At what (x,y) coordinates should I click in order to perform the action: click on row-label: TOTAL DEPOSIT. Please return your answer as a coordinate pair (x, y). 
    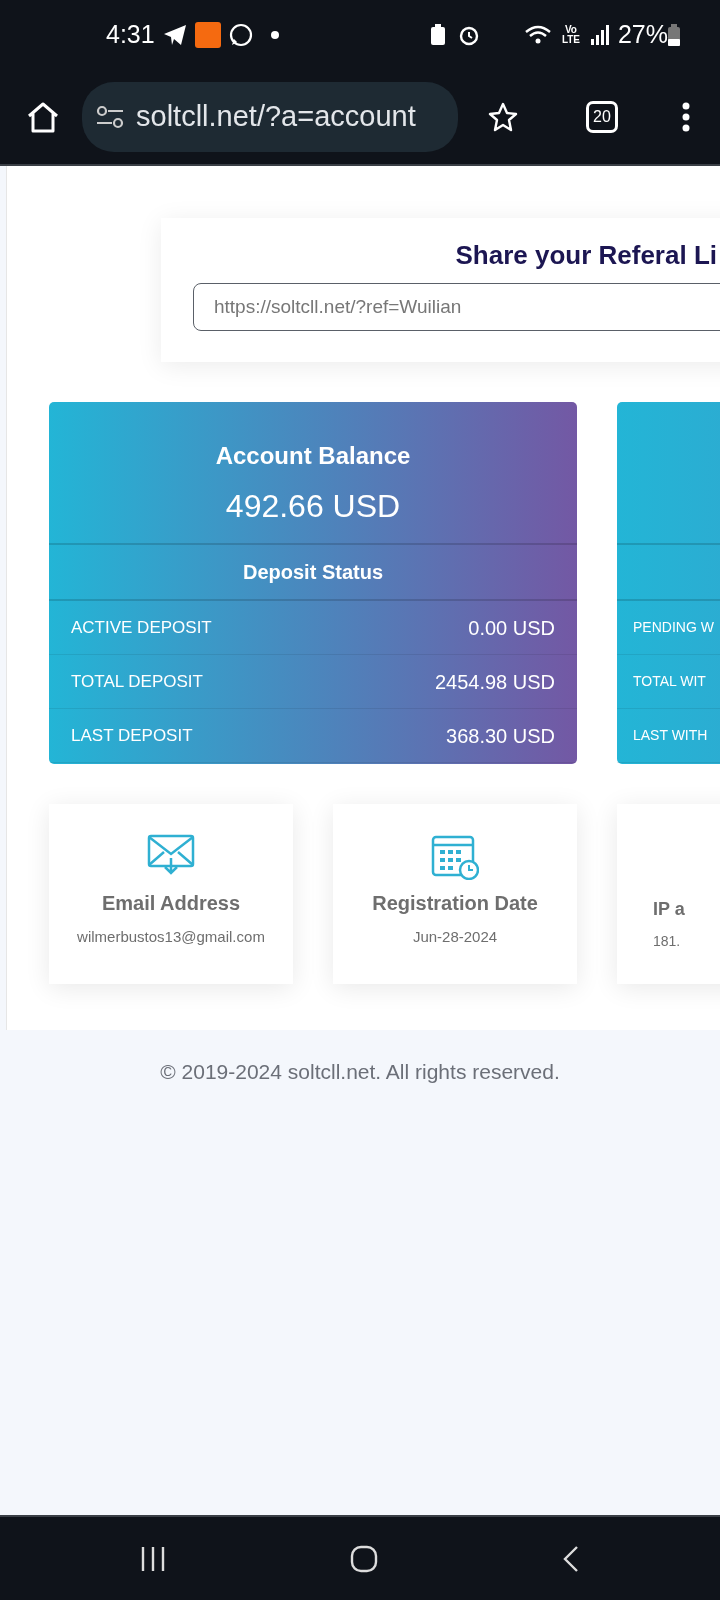
    Looking at the image, I should click on (137, 681).